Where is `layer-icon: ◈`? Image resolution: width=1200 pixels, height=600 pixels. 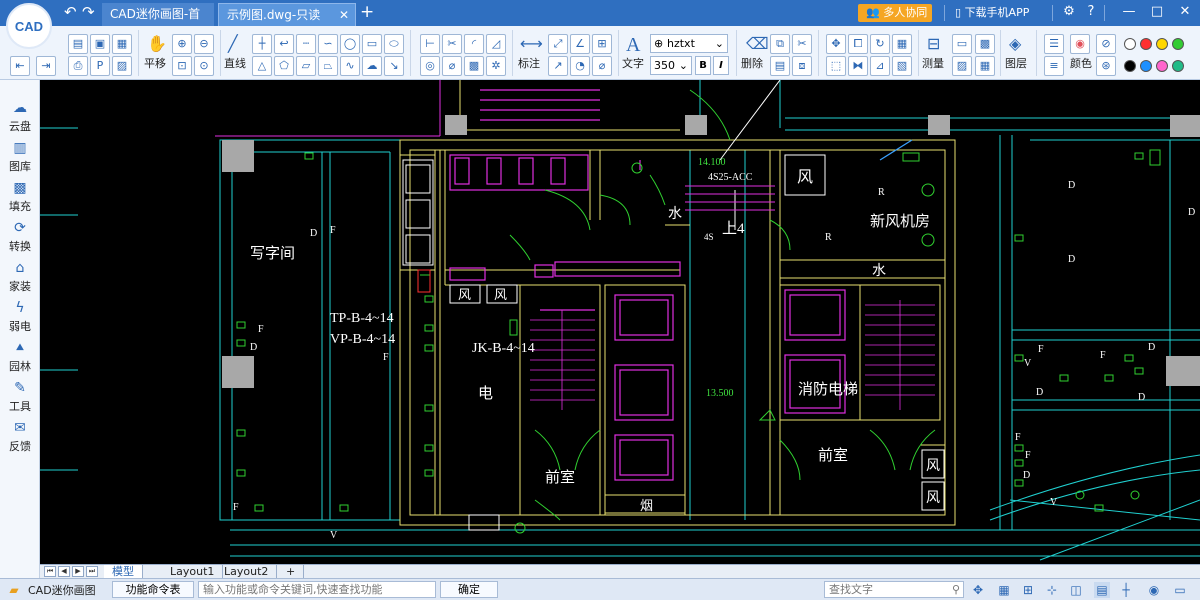 layer-icon: ◈ is located at coordinates (1015, 43).